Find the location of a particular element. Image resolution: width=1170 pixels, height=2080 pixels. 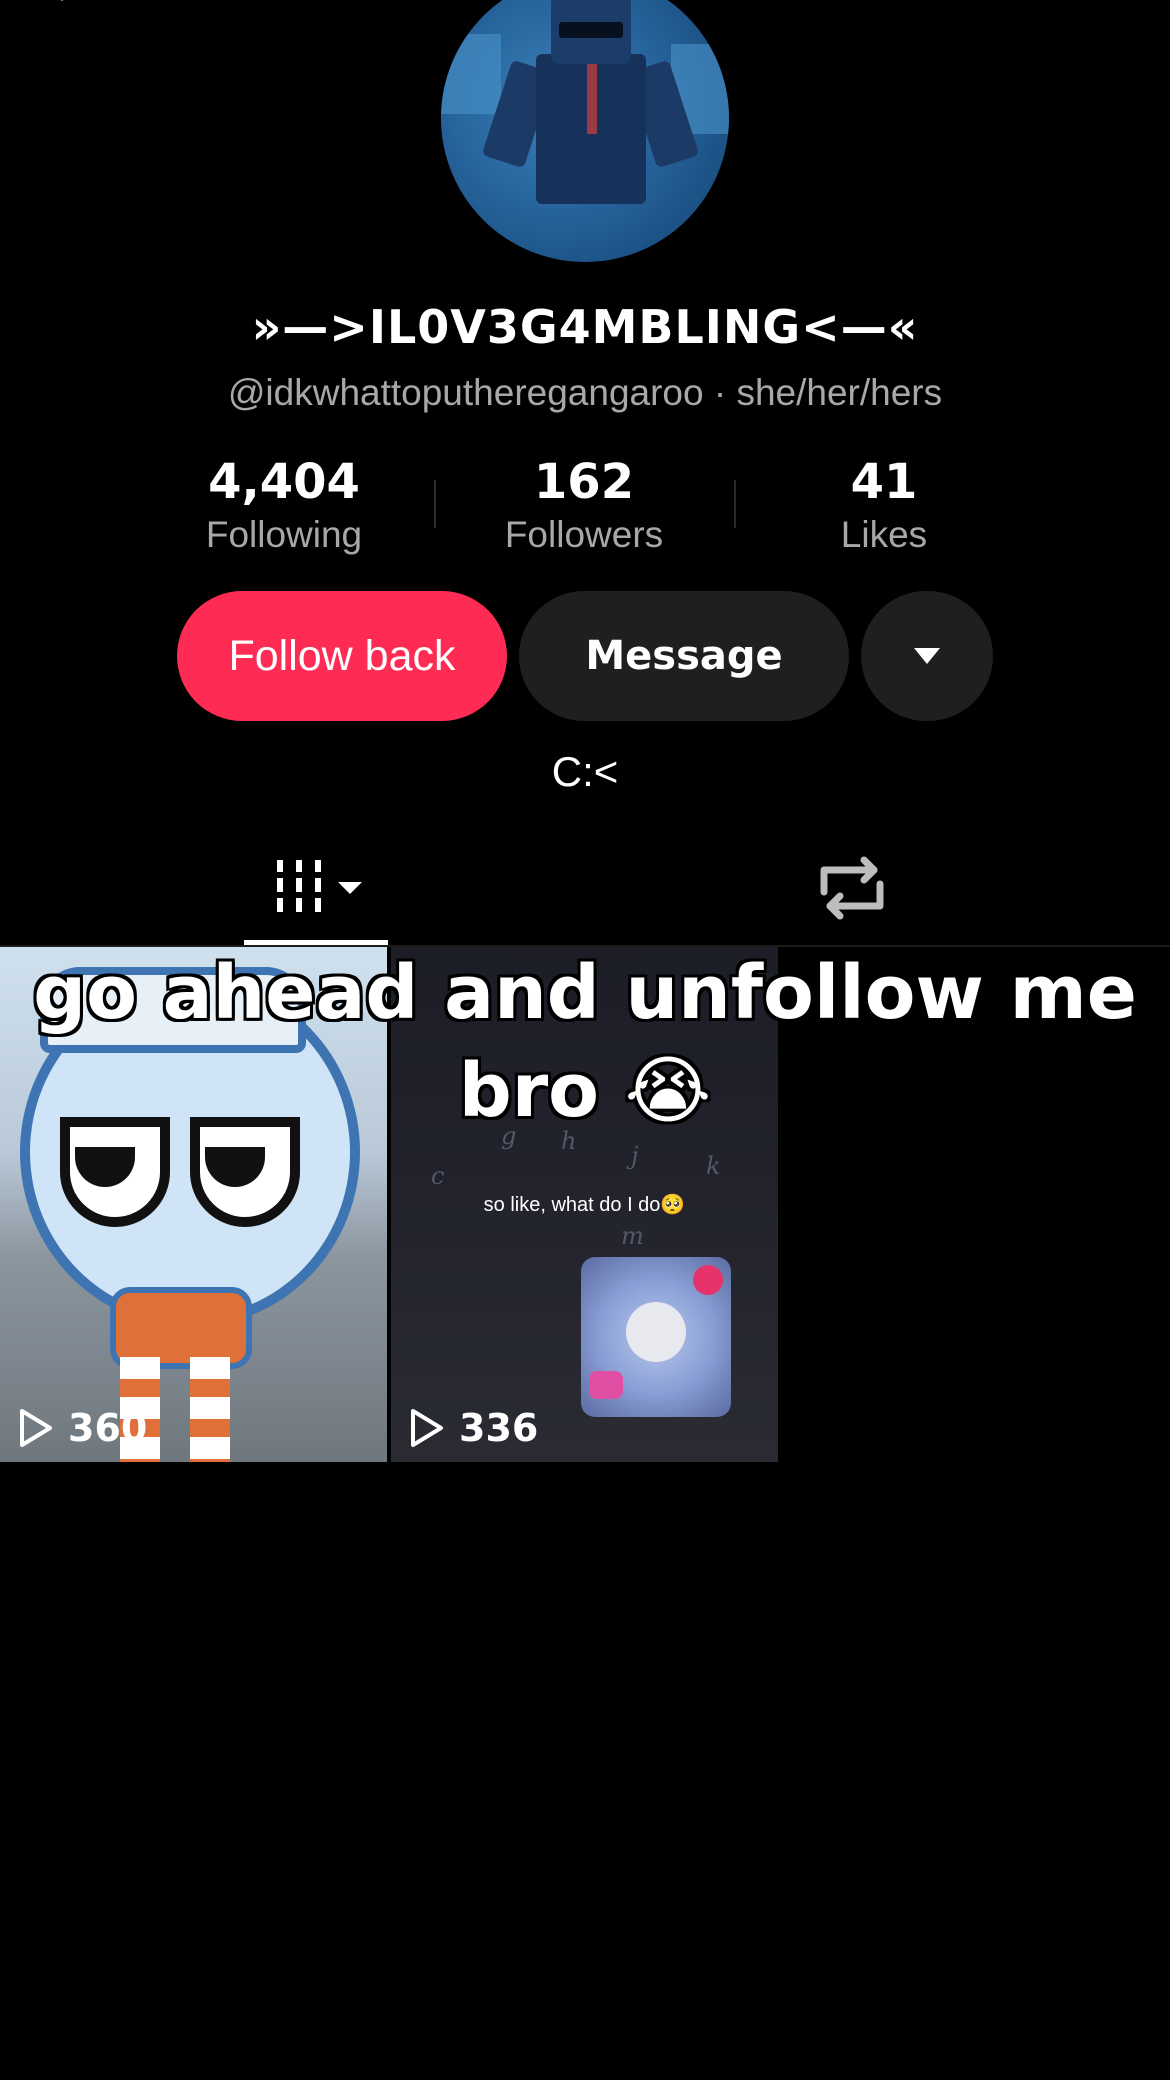

repost-icon is located at coordinates (852, 888).